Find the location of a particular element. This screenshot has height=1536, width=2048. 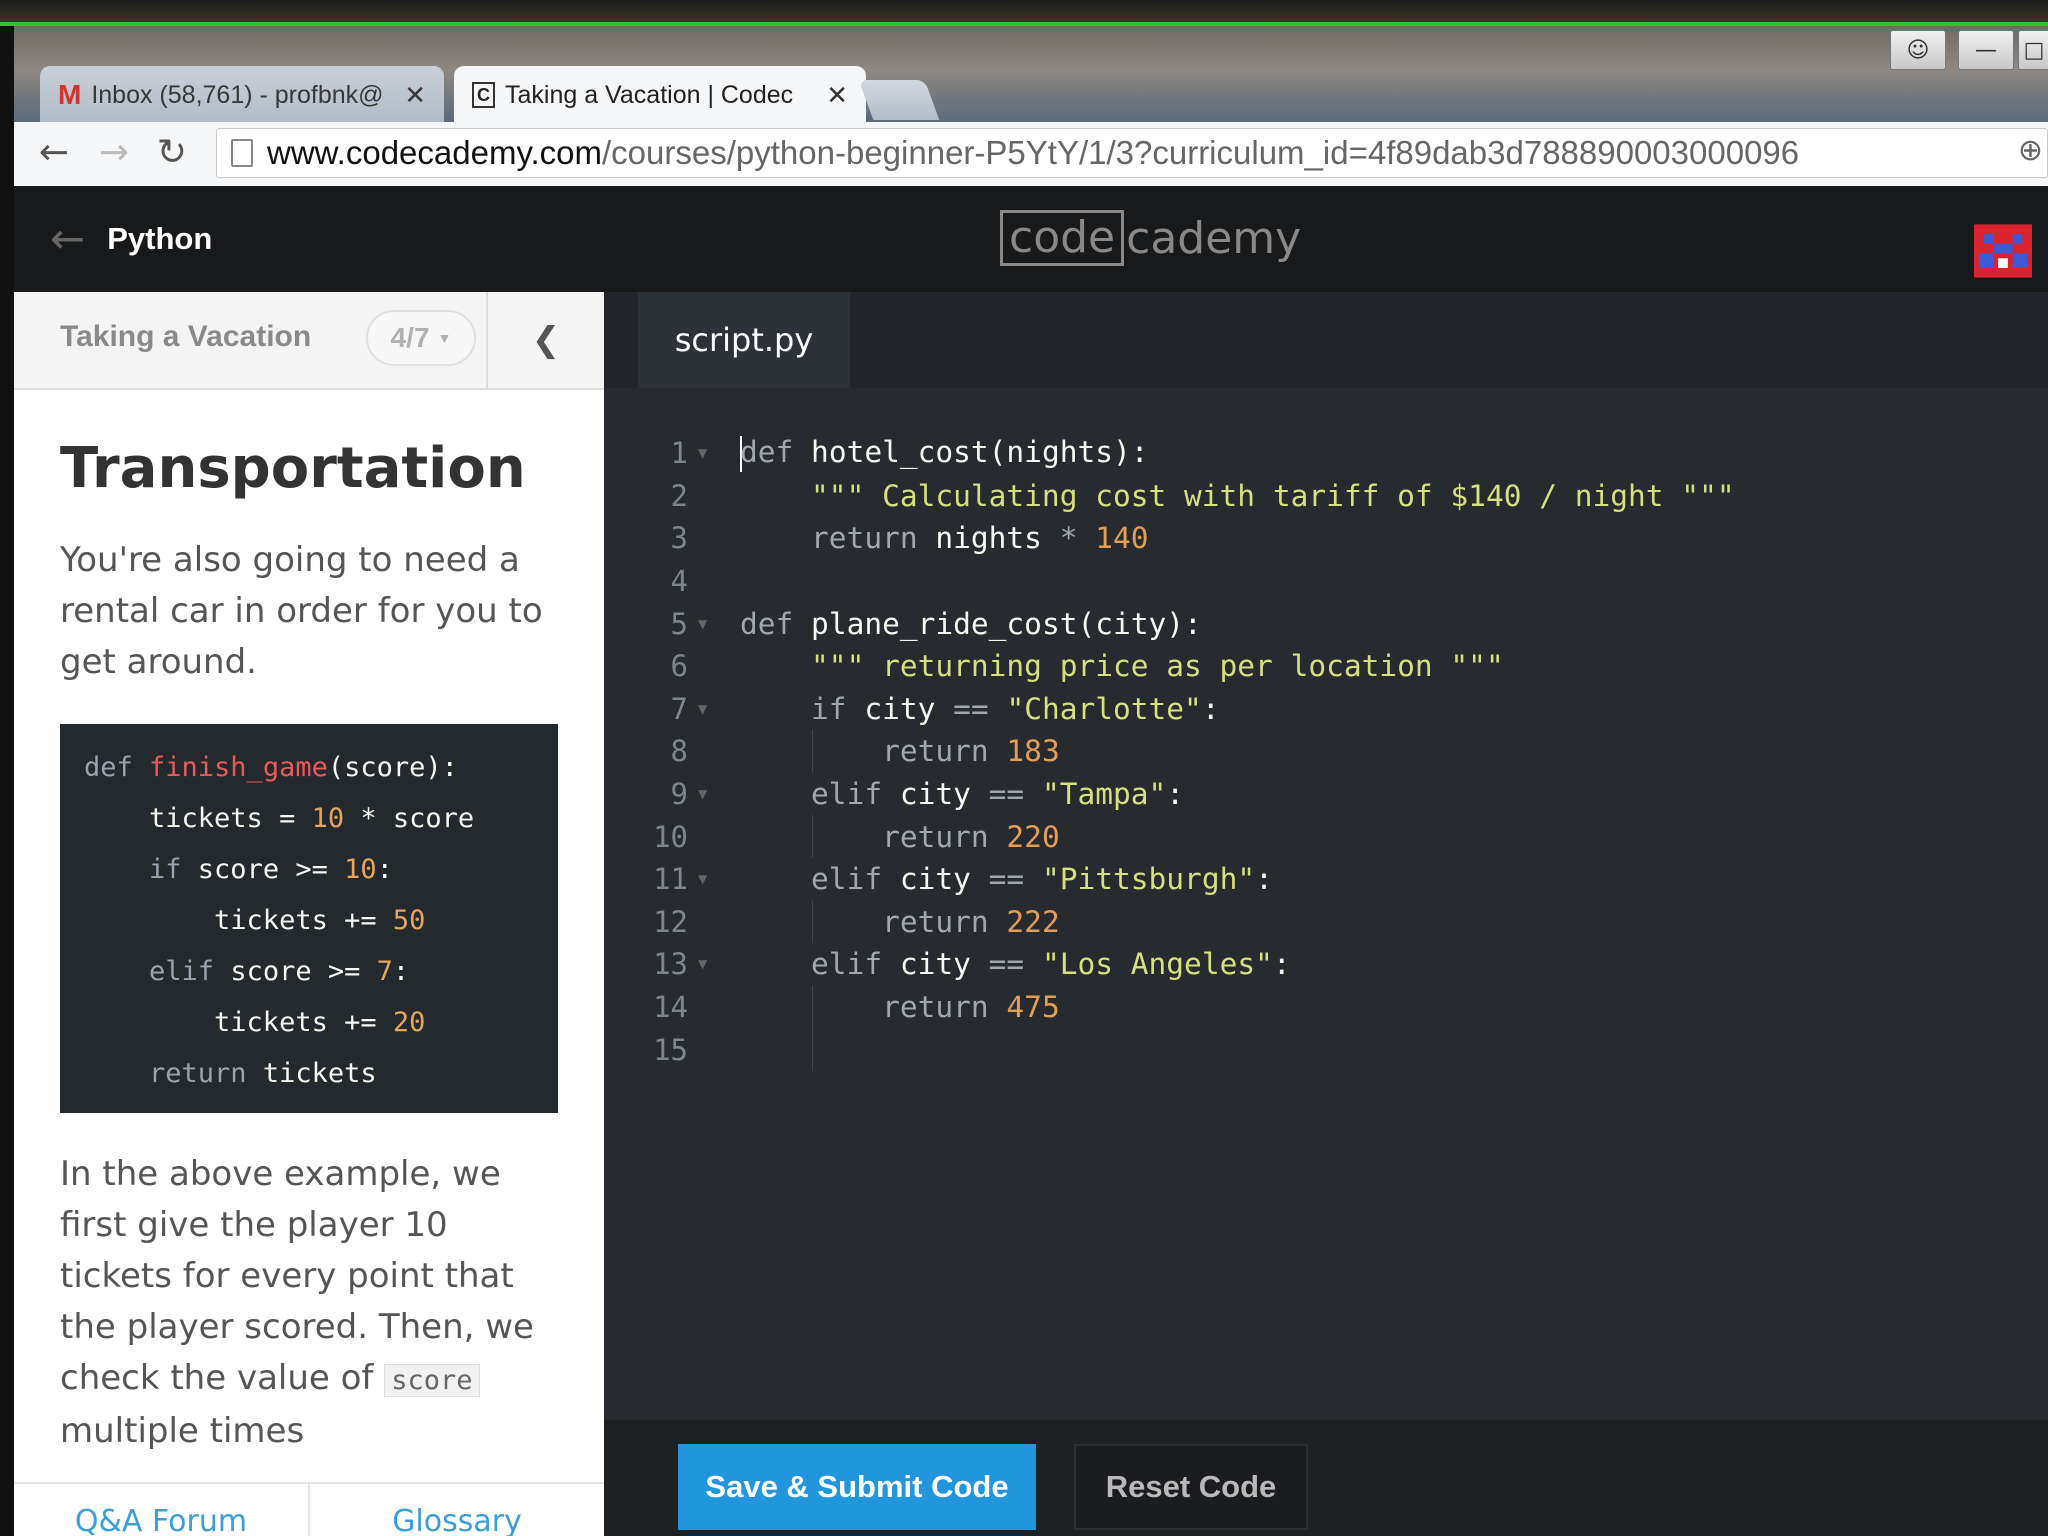

editor-tab-bar: script.py is located at coordinates (1326, 340).